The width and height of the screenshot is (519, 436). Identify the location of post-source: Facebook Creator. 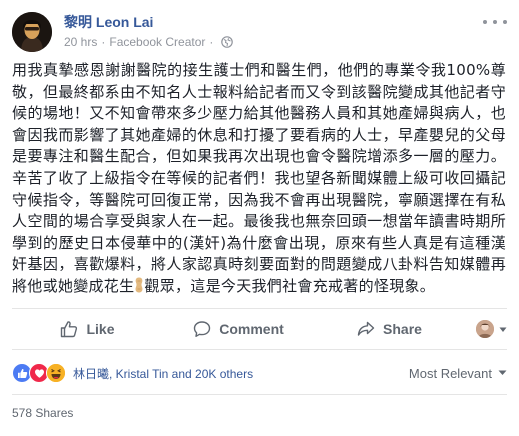
(157, 42).